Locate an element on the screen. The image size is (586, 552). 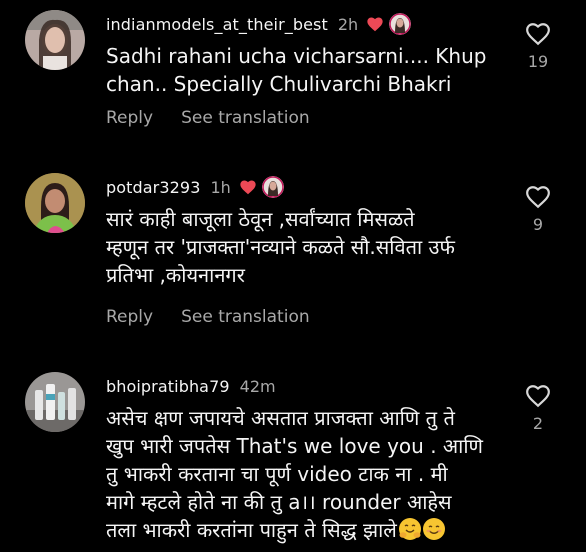
like-column: 19 is located at coordinates (538, 46).